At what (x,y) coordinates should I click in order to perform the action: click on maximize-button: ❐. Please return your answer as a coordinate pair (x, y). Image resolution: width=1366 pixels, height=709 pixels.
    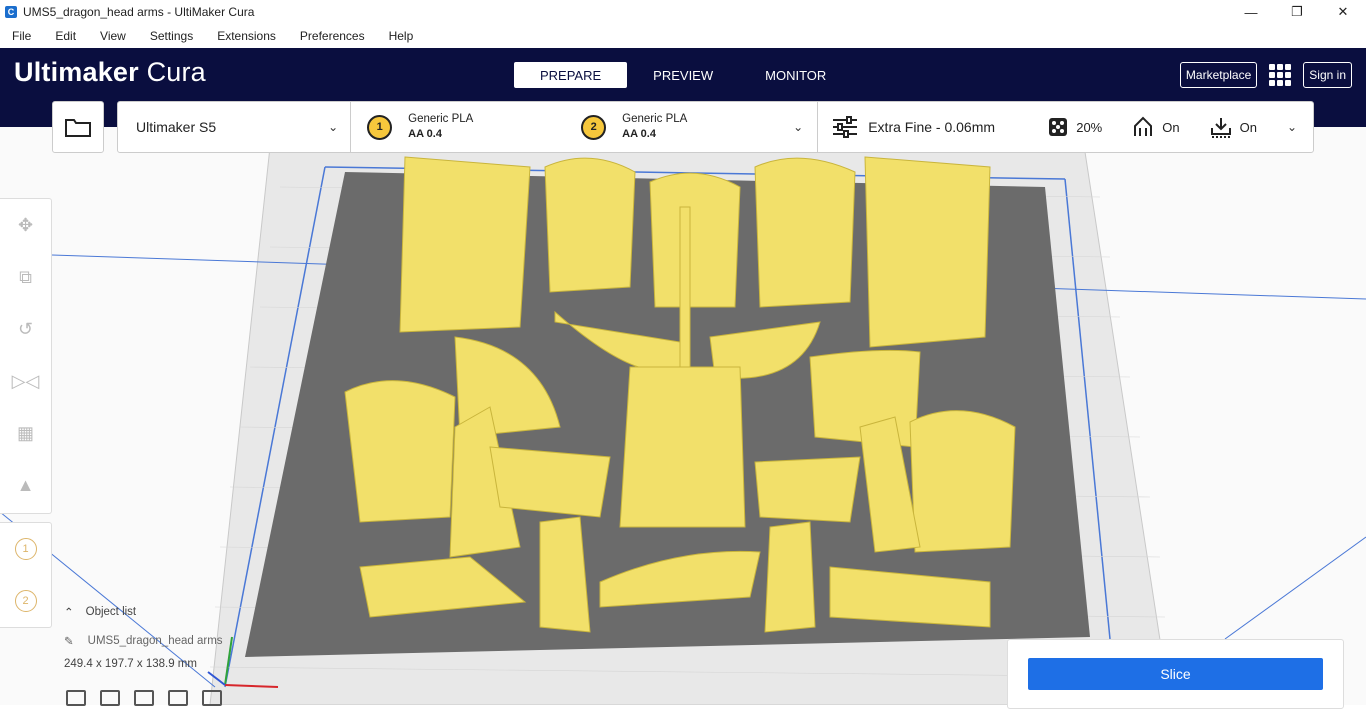
    Looking at the image, I should click on (1297, 12).